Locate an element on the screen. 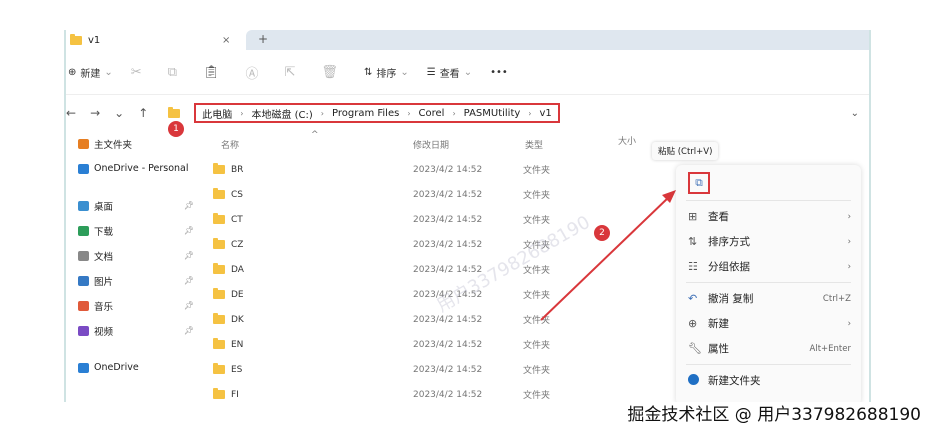 The image size is (935, 439). watermark: 掘金技术社区 @ 用户337982688190 is located at coordinates (774, 415).